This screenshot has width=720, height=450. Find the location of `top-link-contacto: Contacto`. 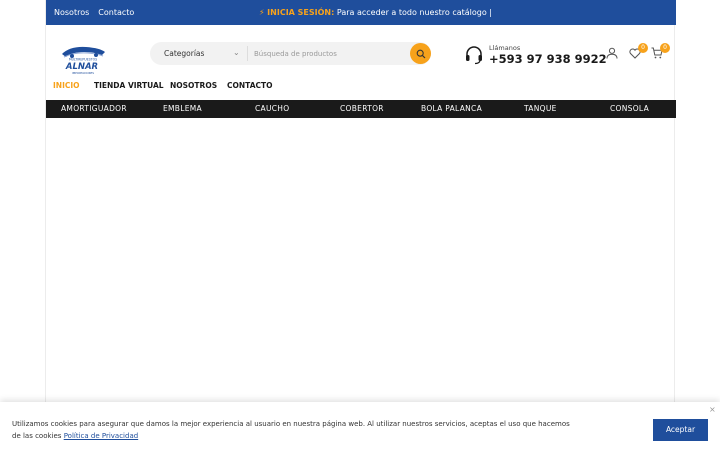

top-link-contacto: Contacto is located at coordinates (116, 12).